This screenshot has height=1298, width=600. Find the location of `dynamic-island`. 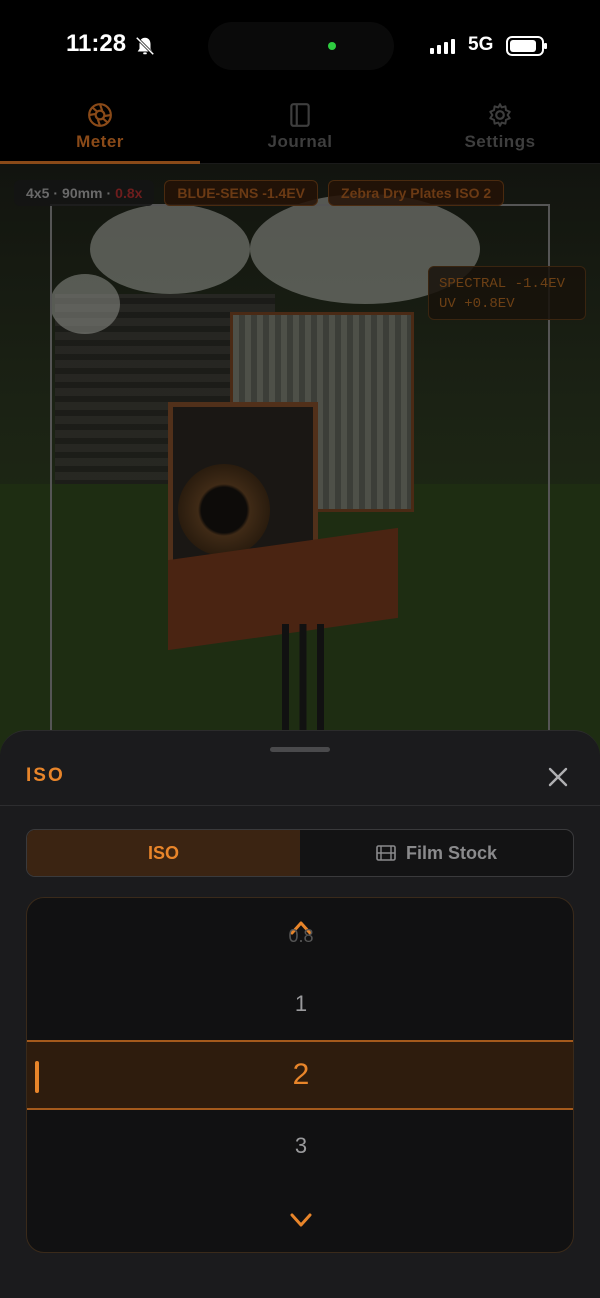

dynamic-island is located at coordinates (301, 46).